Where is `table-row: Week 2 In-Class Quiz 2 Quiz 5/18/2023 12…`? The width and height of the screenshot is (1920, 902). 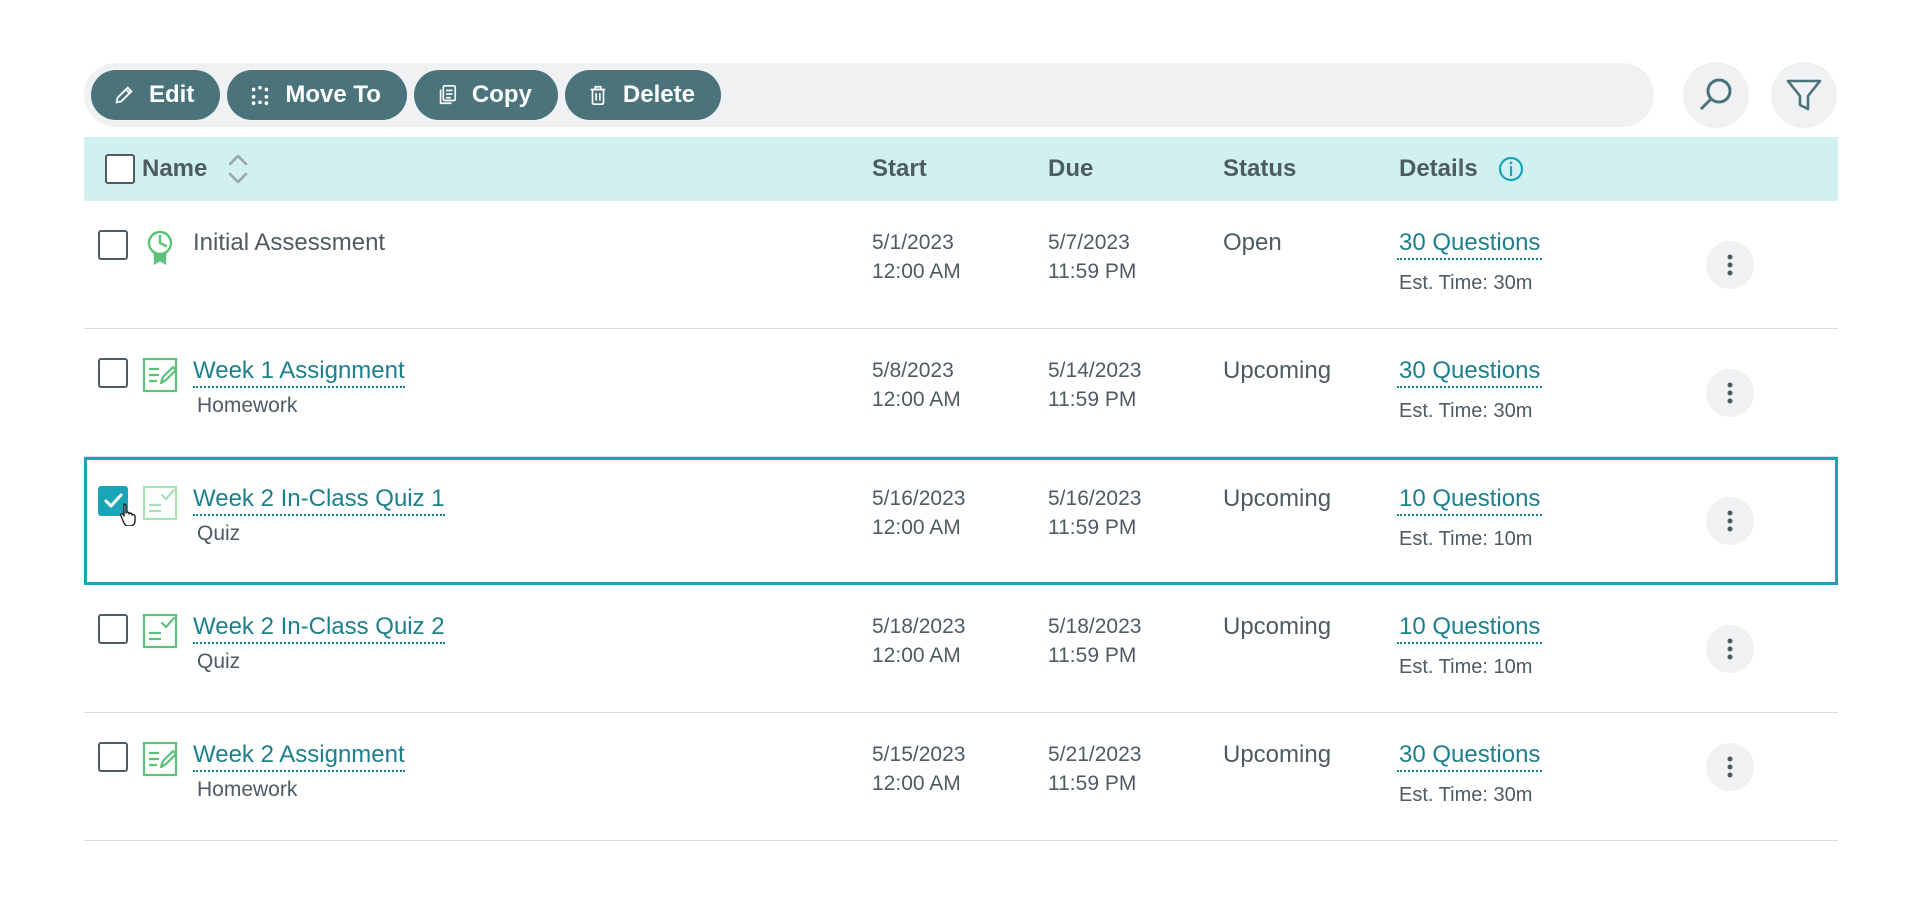
table-row: Week 2 In-Class Quiz 2 Quiz 5/18/2023 12… is located at coordinates (961, 649).